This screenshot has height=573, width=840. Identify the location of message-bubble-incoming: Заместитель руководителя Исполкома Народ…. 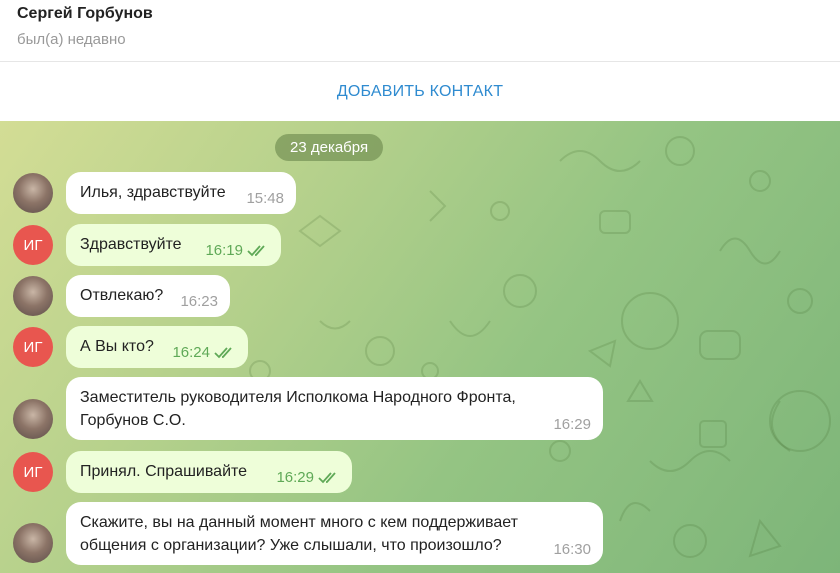
(334, 408).